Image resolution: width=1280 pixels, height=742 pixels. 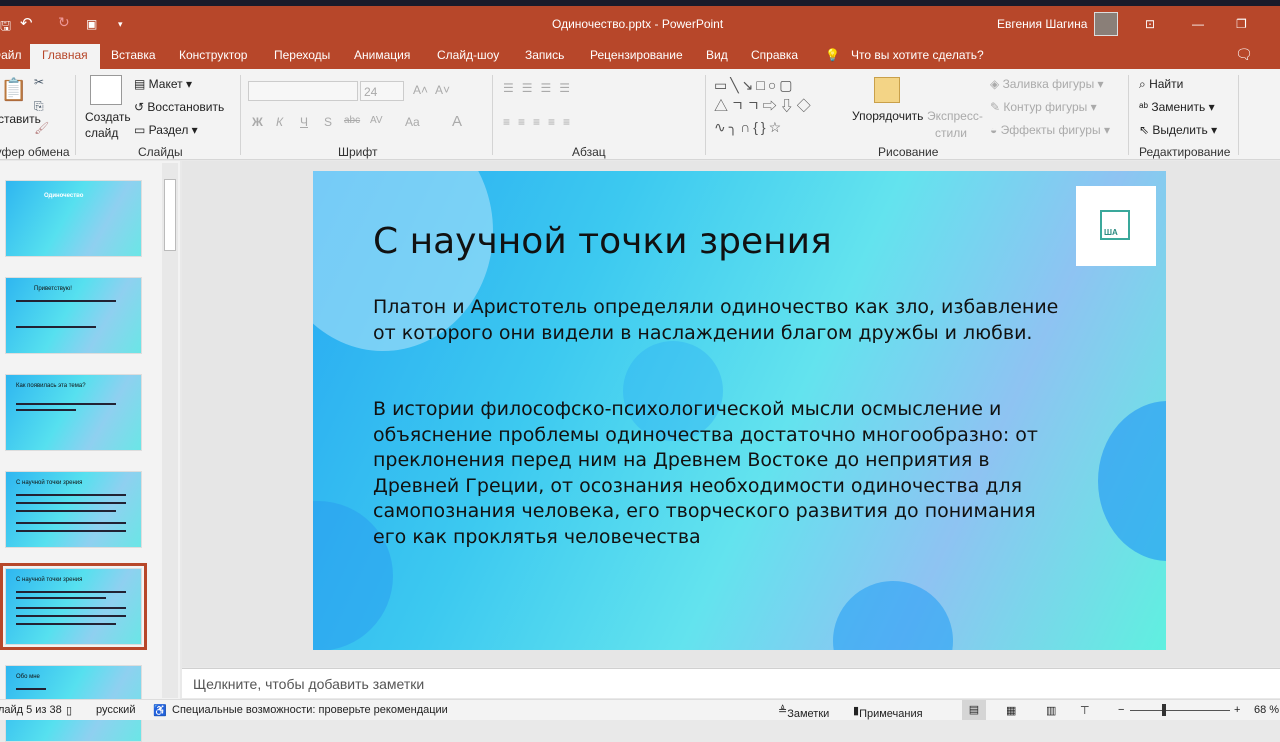 I want to click on comments-icon: 🗨, so click(x=1244, y=54).